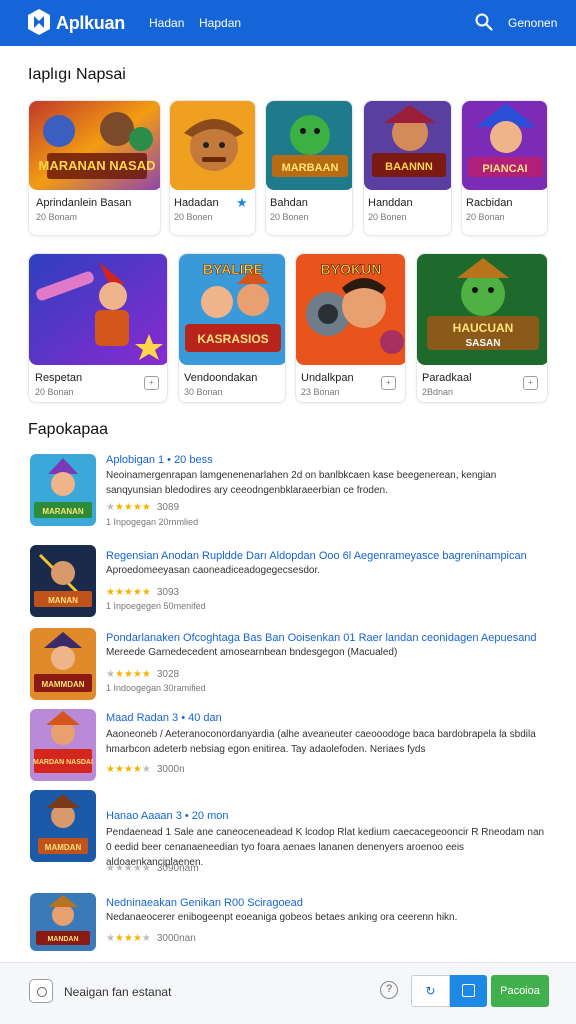 Image resolution: width=576 pixels, height=1024 pixels. I want to click on settings-icon, so click(41, 991).